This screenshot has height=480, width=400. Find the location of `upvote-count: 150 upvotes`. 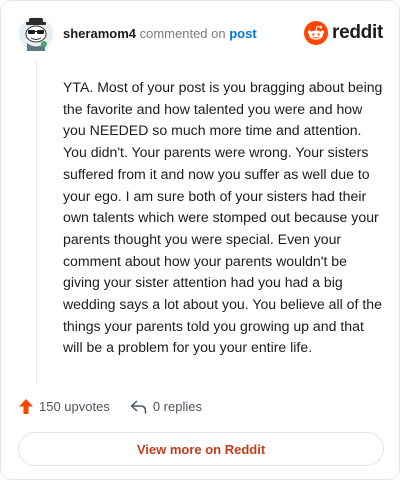

upvote-count: 150 upvotes is located at coordinates (74, 406).